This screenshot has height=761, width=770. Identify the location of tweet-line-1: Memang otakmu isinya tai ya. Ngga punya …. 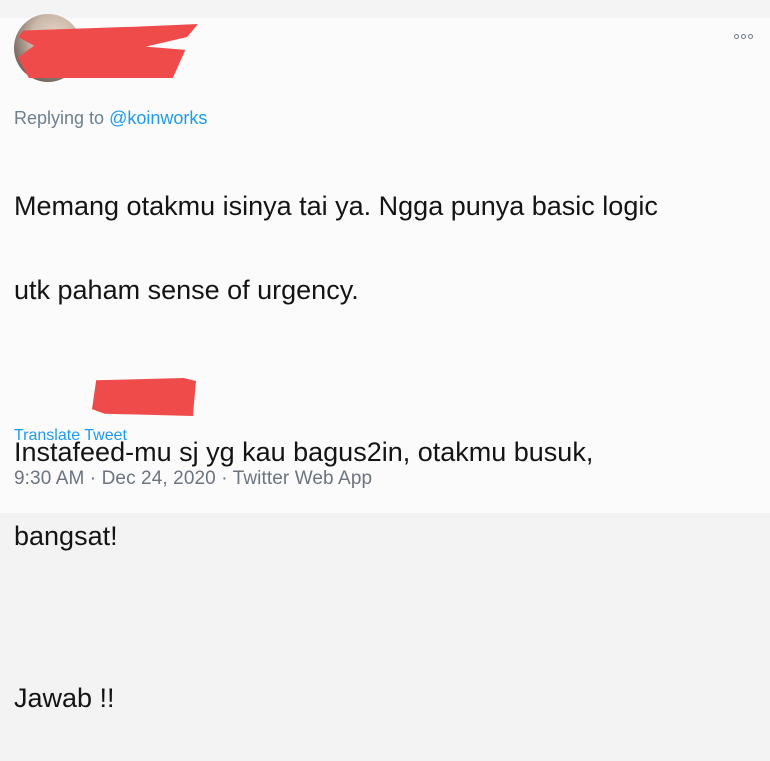
(336, 206).